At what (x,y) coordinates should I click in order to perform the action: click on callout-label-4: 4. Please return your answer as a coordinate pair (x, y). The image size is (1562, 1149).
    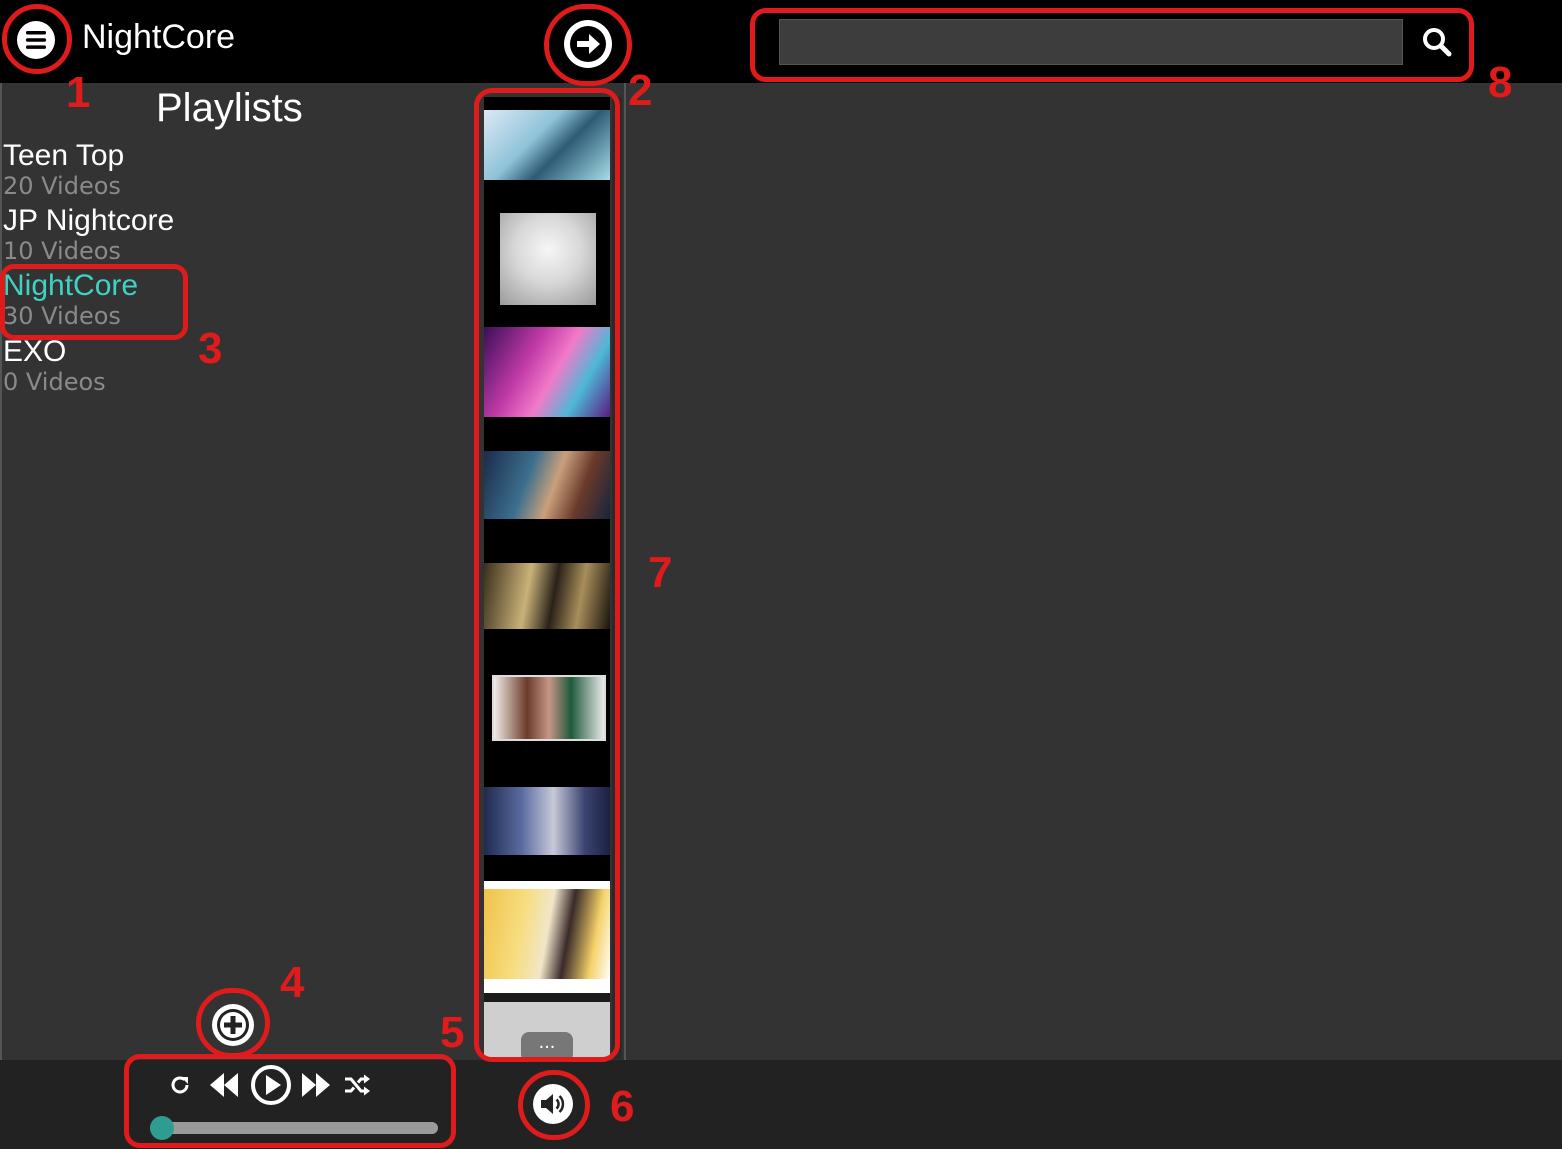
    Looking at the image, I should click on (292, 982).